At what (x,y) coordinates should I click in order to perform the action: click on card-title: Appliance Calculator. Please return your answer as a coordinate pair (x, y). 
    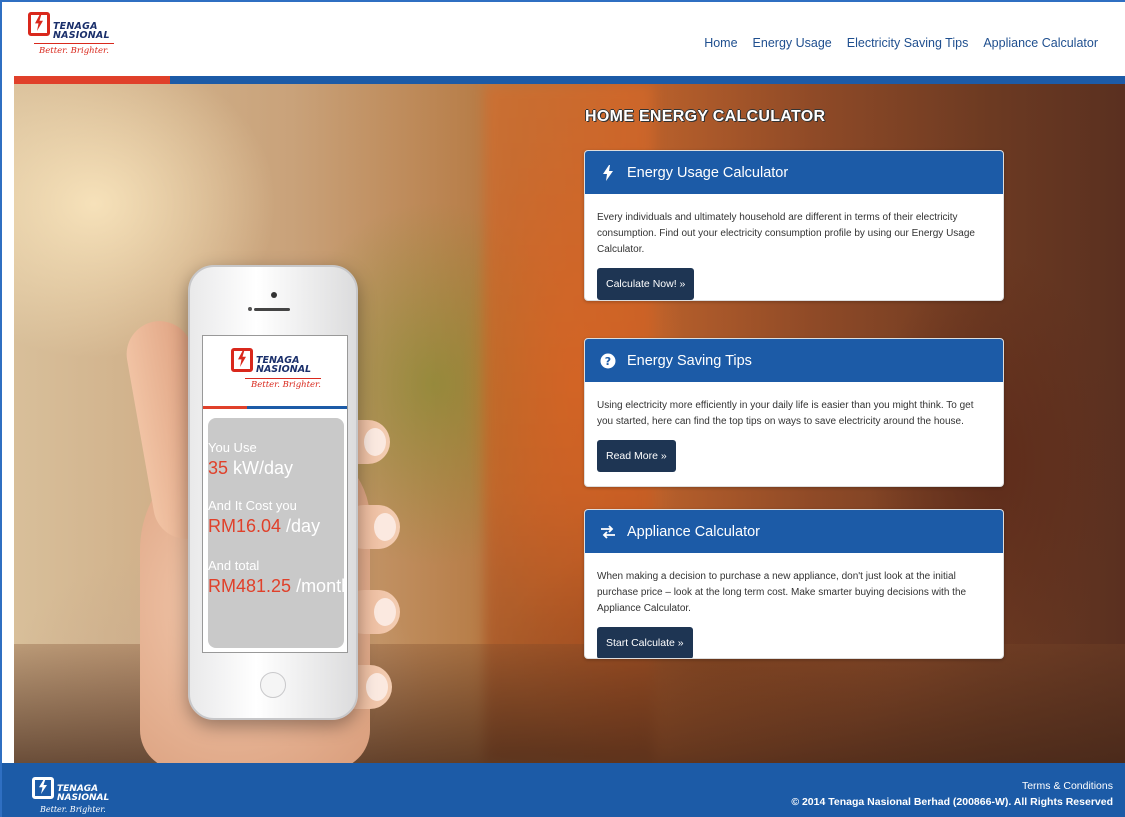
    Looking at the image, I should click on (693, 531).